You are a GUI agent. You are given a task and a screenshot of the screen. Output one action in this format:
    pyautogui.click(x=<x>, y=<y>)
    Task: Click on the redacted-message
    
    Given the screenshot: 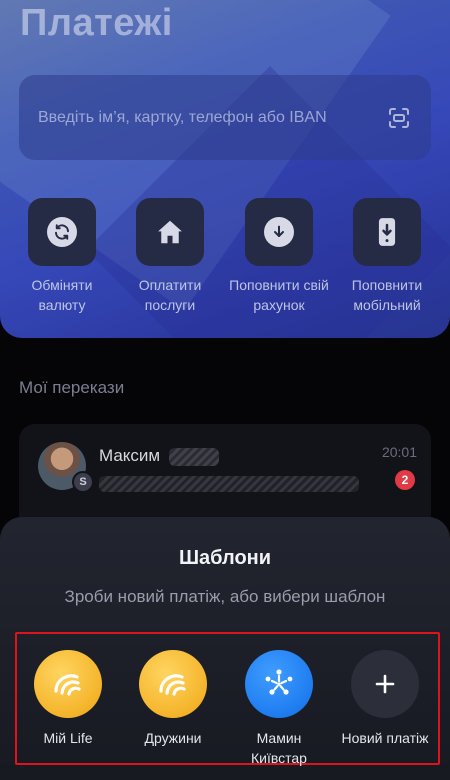 What is the action you would take?
    pyautogui.click(x=229, y=484)
    